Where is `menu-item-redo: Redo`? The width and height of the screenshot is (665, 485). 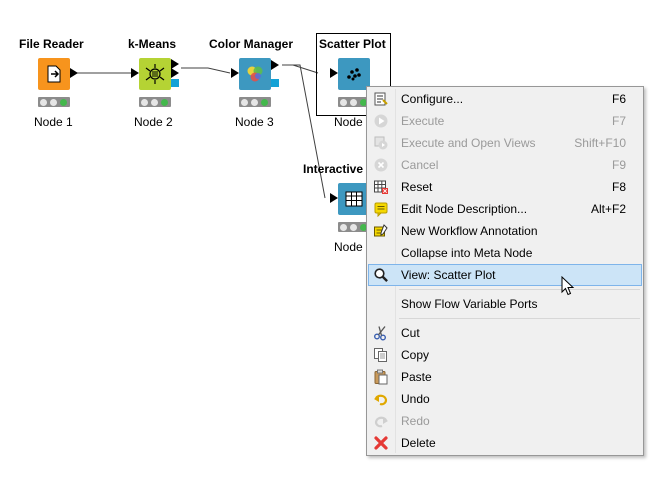 menu-item-redo: Redo is located at coordinates (505, 421).